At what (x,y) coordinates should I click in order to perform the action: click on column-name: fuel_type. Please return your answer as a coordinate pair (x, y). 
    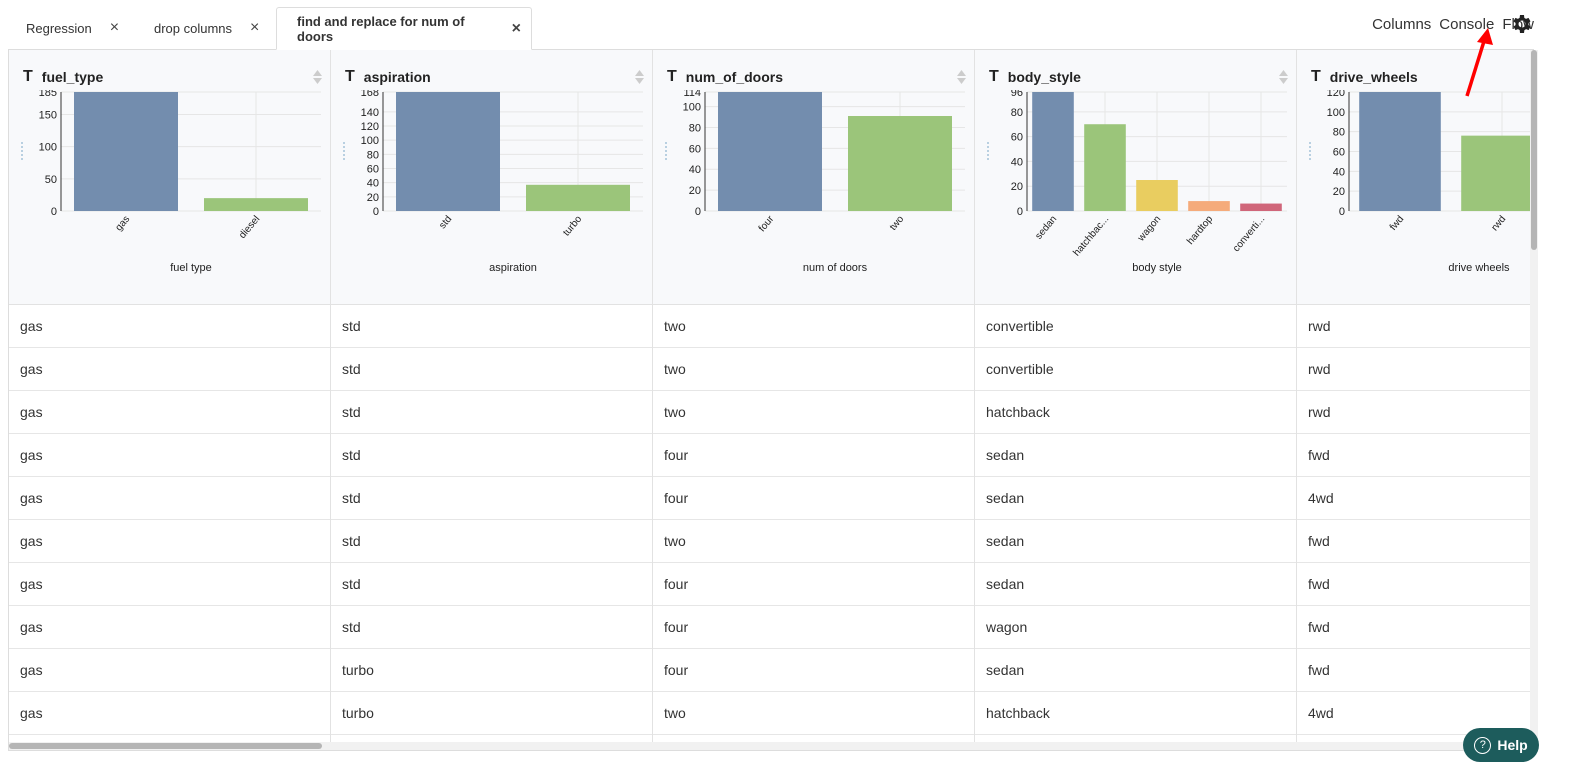
    Looking at the image, I should click on (72, 77).